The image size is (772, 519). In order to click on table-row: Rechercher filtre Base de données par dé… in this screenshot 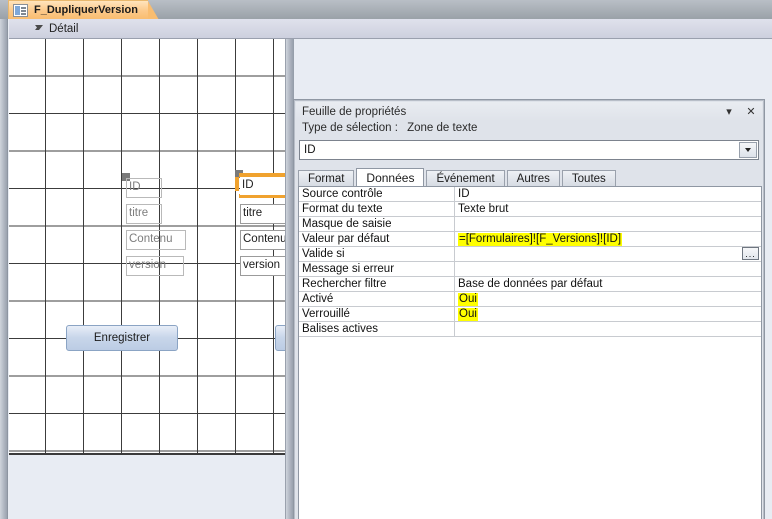, I will do `click(530, 284)`.